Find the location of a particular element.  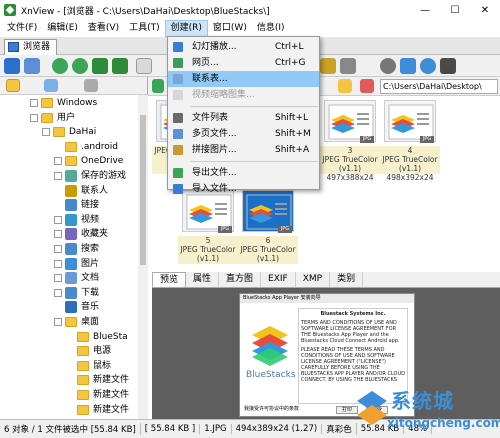

tree-item: 桌面 is located at coordinates (76, 322).